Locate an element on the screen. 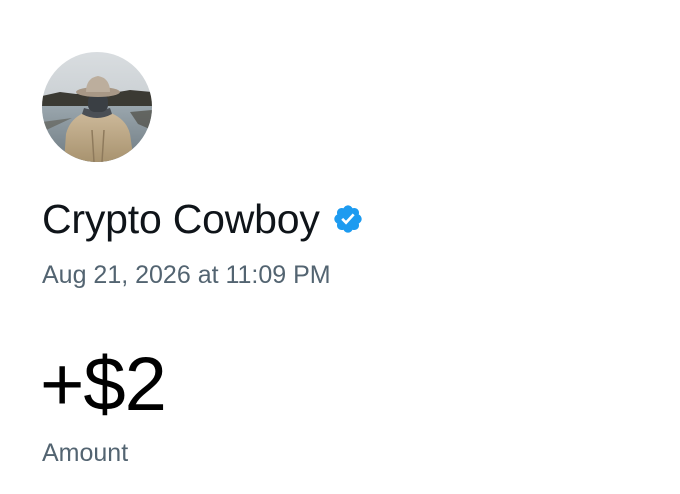 The image size is (680, 494). profile-photo is located at coordinates (97, 107).